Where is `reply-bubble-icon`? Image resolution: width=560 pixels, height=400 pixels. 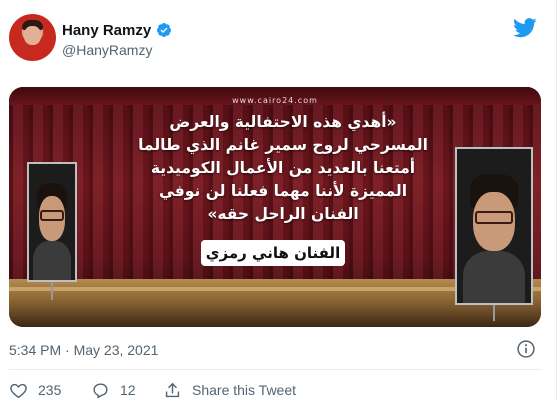
reply-bubble-icon is located at coordinates (100, 390).